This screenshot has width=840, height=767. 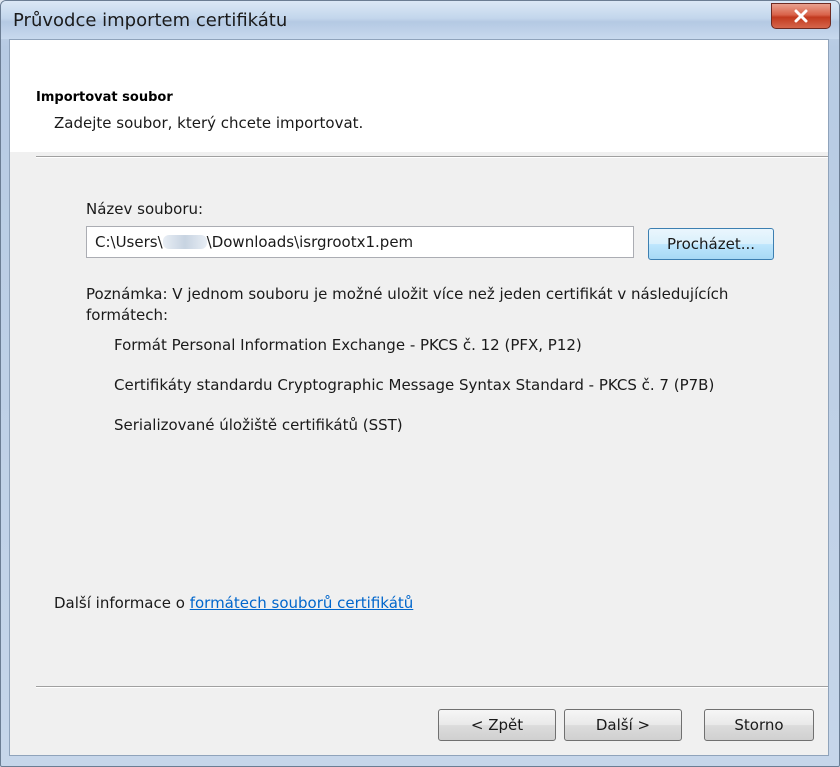 What do you see at coordinates (302, 603) in the screenshot?
I see `cert-formats-link: formátech souborů certifikátů` at bounding box center [302, 603].